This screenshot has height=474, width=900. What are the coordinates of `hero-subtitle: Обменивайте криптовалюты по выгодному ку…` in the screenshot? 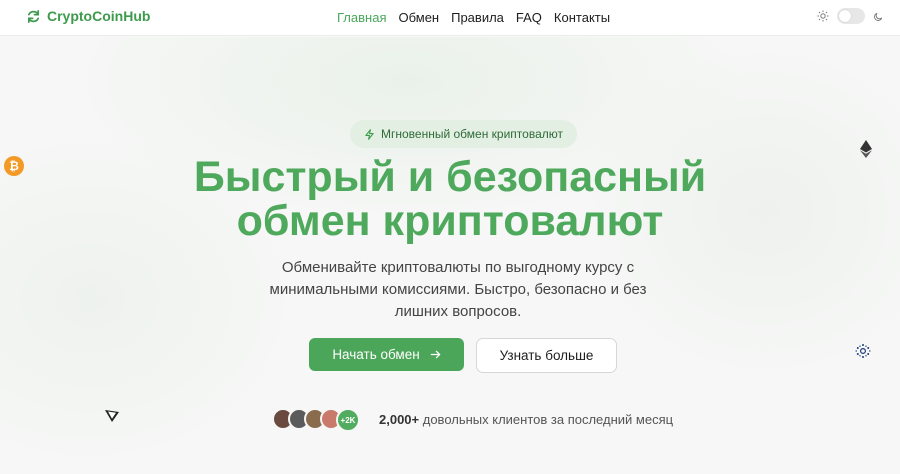 It's located at (458, 289).